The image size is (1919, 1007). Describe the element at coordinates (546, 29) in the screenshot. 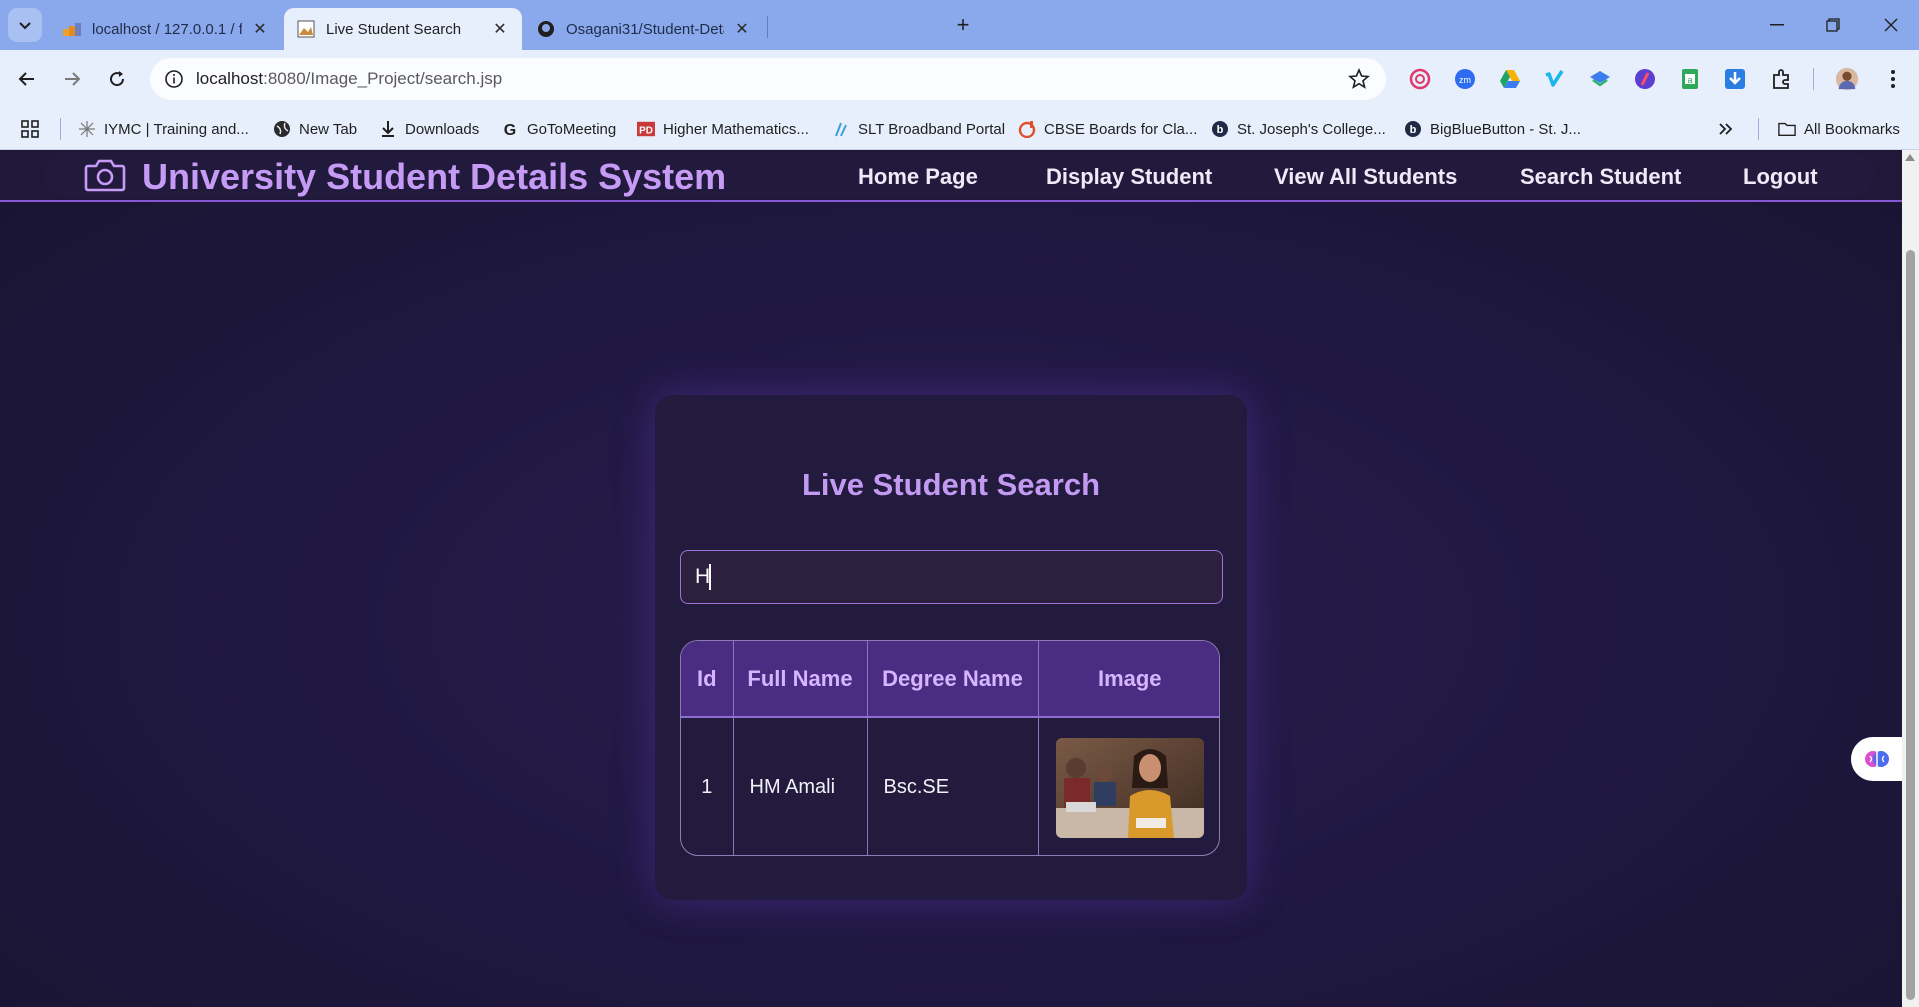

I see `github-icon` at that location.